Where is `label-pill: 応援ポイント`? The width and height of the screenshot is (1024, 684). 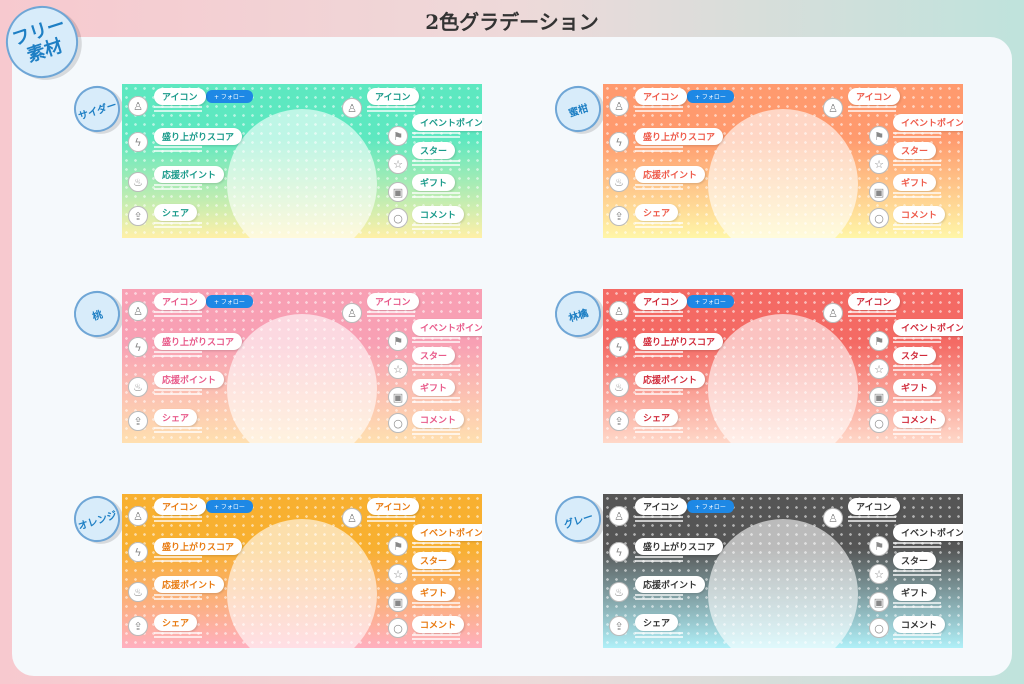 label-pill: 応援ポイント is located at coordinates (189, 379).